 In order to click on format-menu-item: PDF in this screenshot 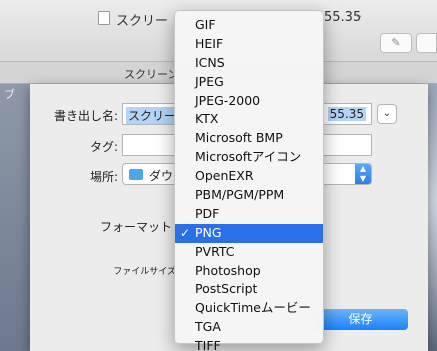, I will do `click(249, 214)`.